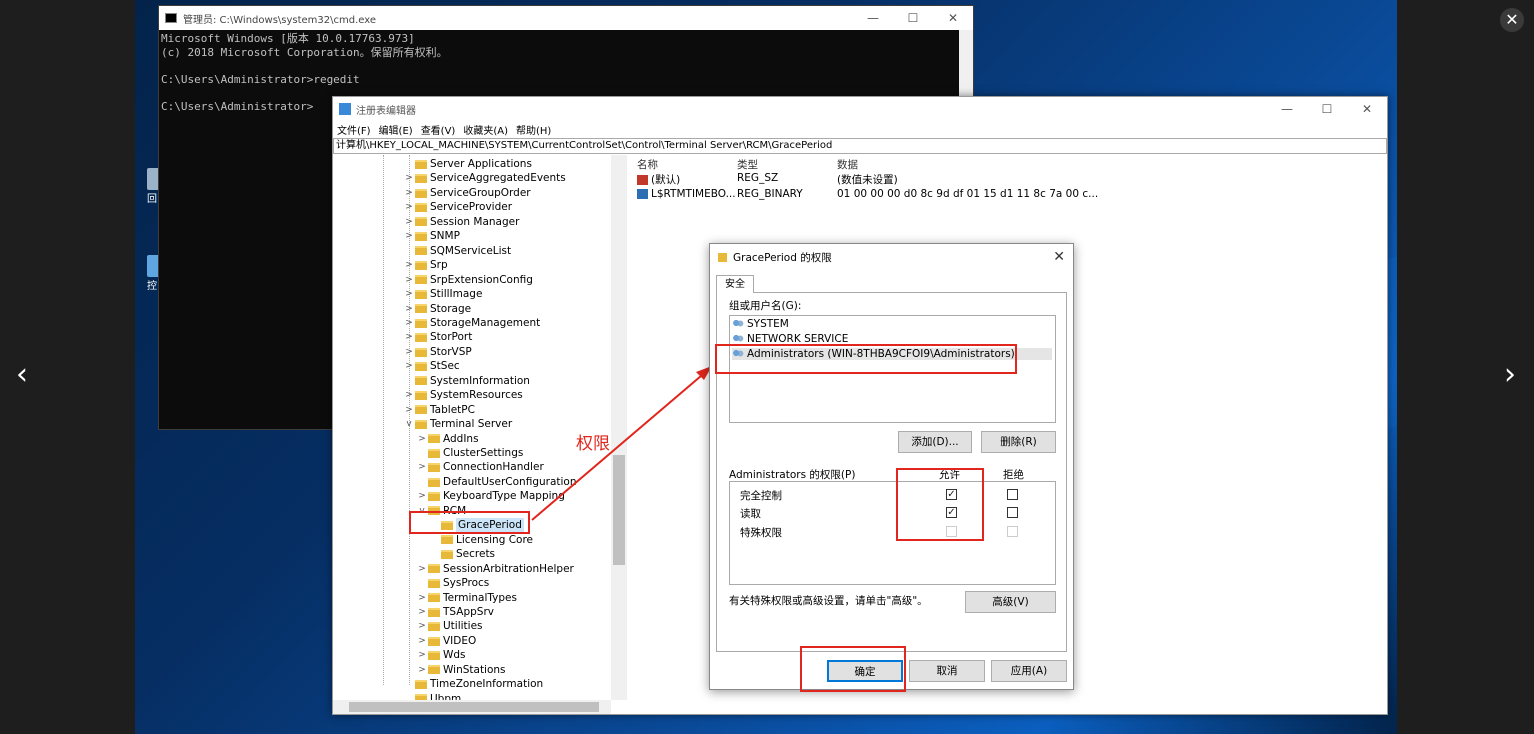  What do you see at coordinates (460, 670) in the screenshot?
I see `tree-node: > WinStations` at bounding box center [460, 670].